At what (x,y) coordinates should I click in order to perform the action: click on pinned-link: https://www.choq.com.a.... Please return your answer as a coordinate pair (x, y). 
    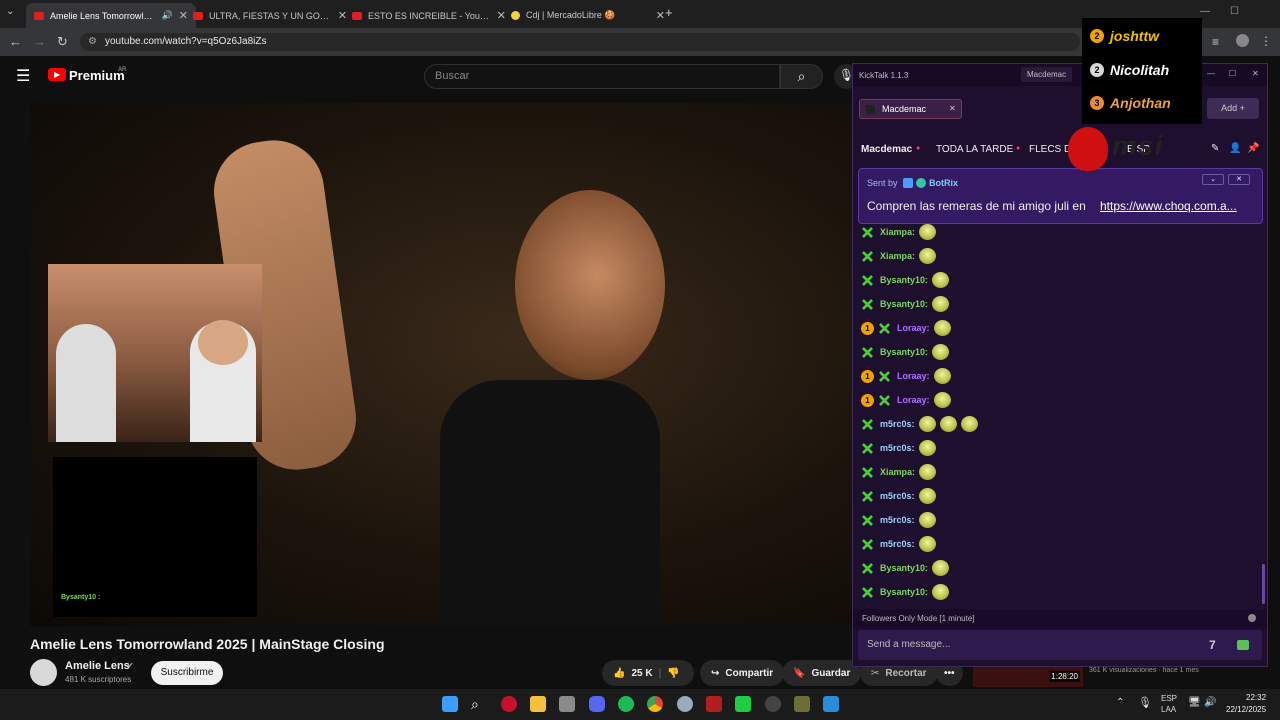
    Looking at the image, I should click on (1168, 206).